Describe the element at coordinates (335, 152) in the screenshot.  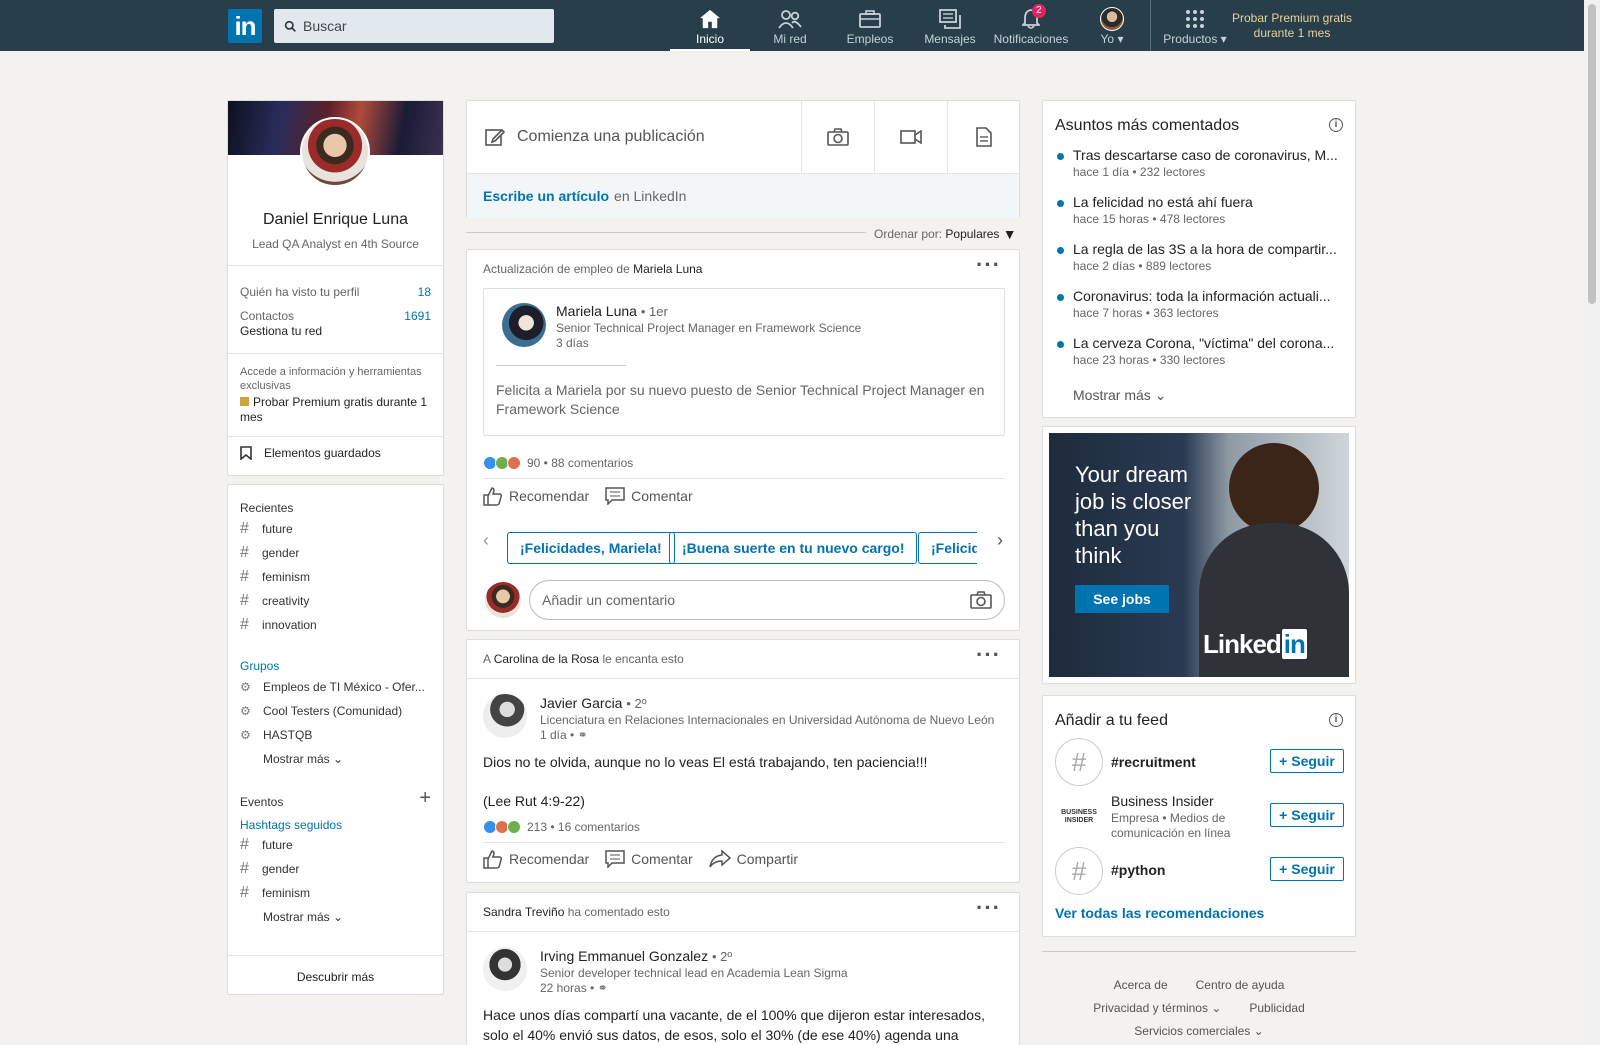
I see `profile-avatar` at that location.